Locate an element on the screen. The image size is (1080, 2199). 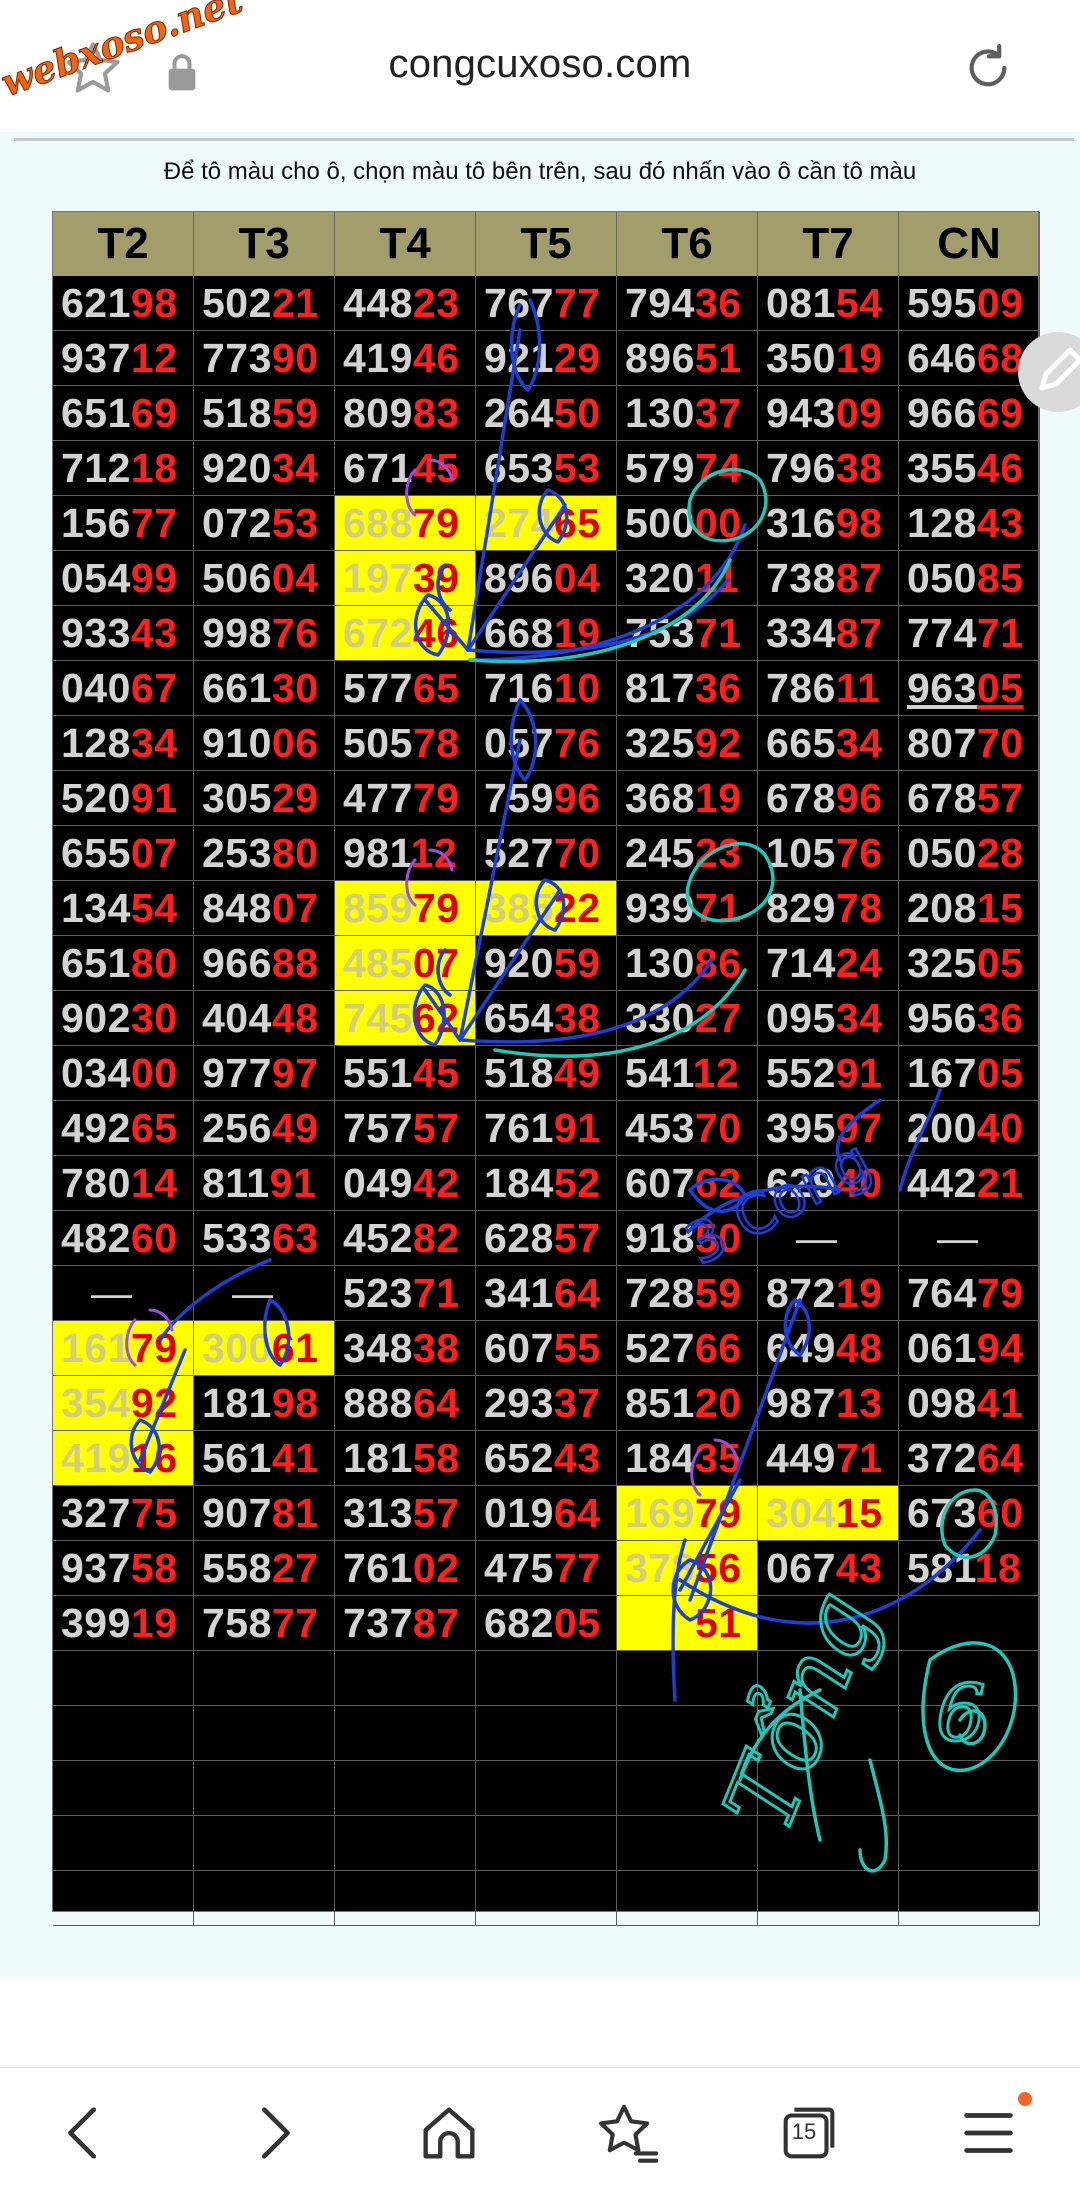
handwritten-note-cong: 3 Cong is located at coordinates (778, 1203).